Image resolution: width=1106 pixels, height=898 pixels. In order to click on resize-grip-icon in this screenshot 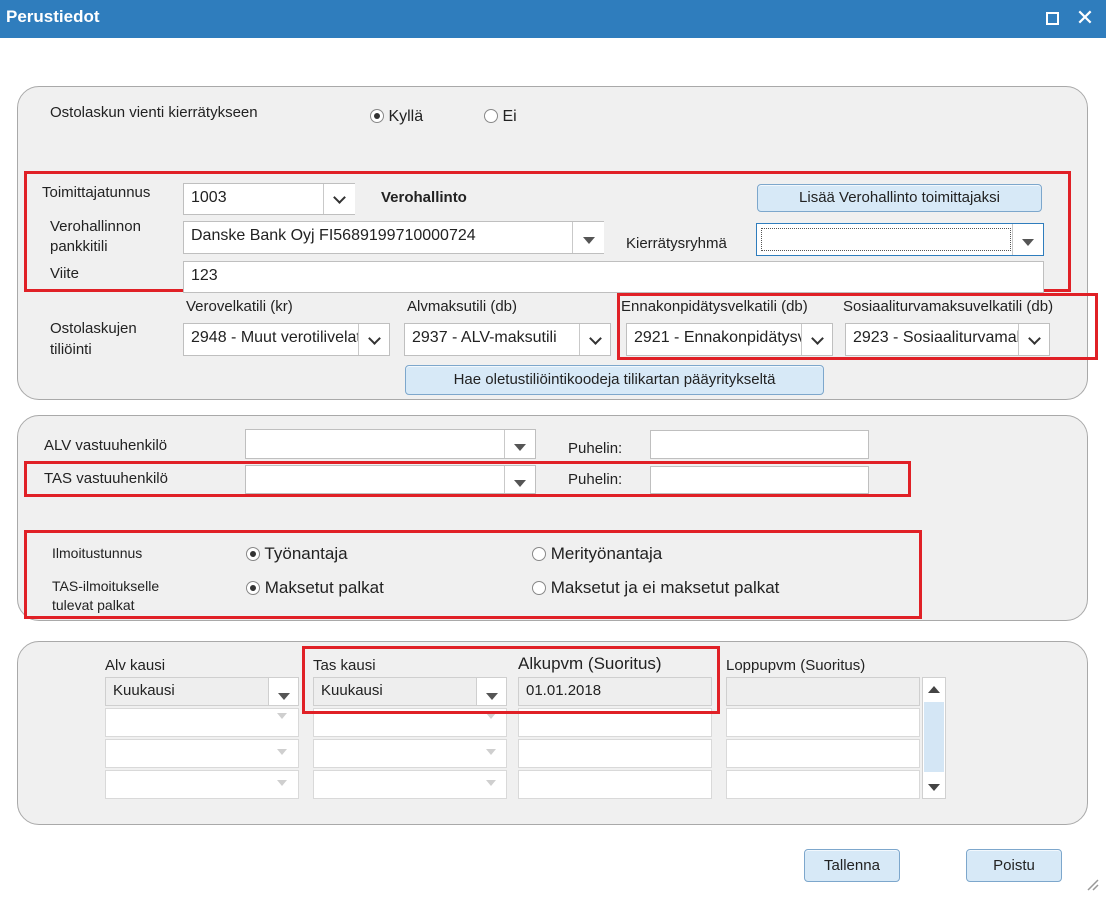, I will do `click(1092, 884)`.